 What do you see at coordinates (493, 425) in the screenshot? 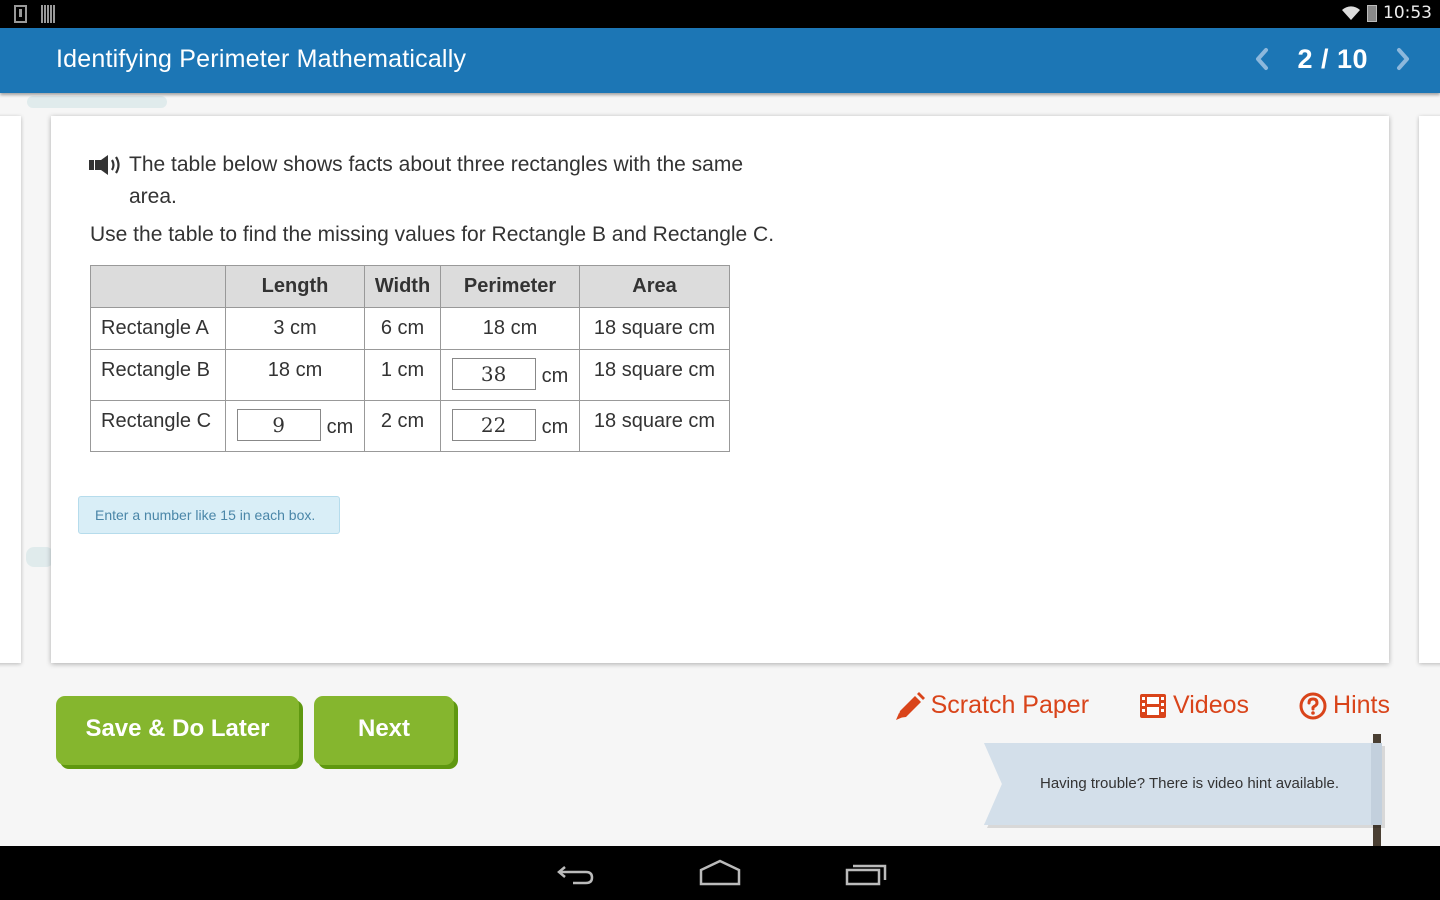
I see `rectangle-c-perimeter-input: 22` at bounding box center [493, 425].